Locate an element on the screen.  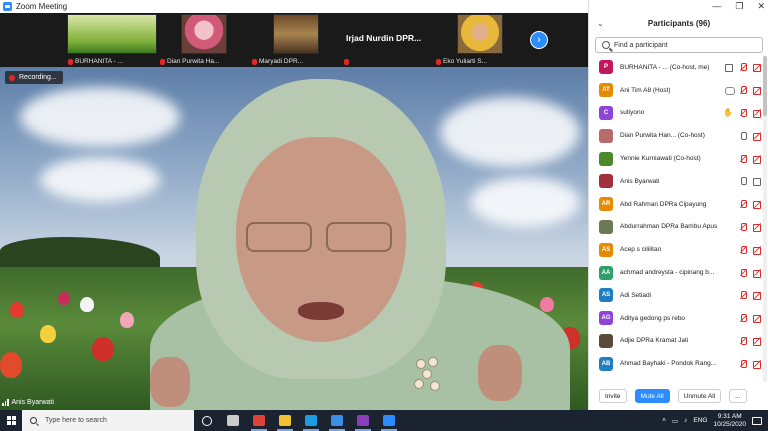
brooch is located at coordinates (430, 377).